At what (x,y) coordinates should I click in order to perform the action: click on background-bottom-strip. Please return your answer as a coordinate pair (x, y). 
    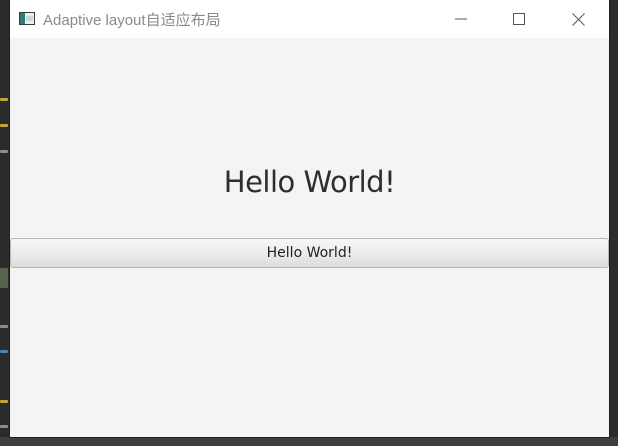
    Looking at the image, I should click on (309, 441).